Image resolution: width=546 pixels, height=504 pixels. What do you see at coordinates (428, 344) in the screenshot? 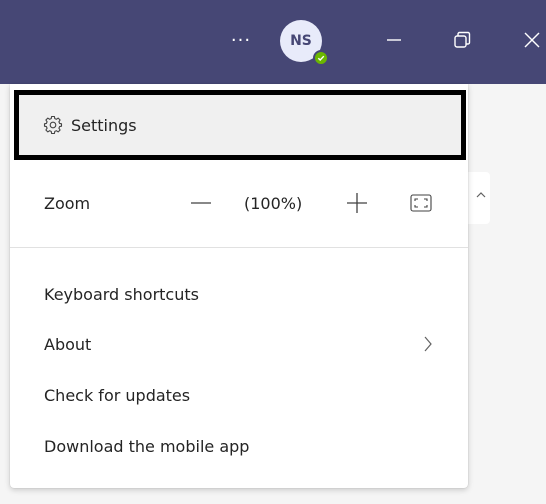
I see `chevron-right-icon` at bounding box center [428, 344].